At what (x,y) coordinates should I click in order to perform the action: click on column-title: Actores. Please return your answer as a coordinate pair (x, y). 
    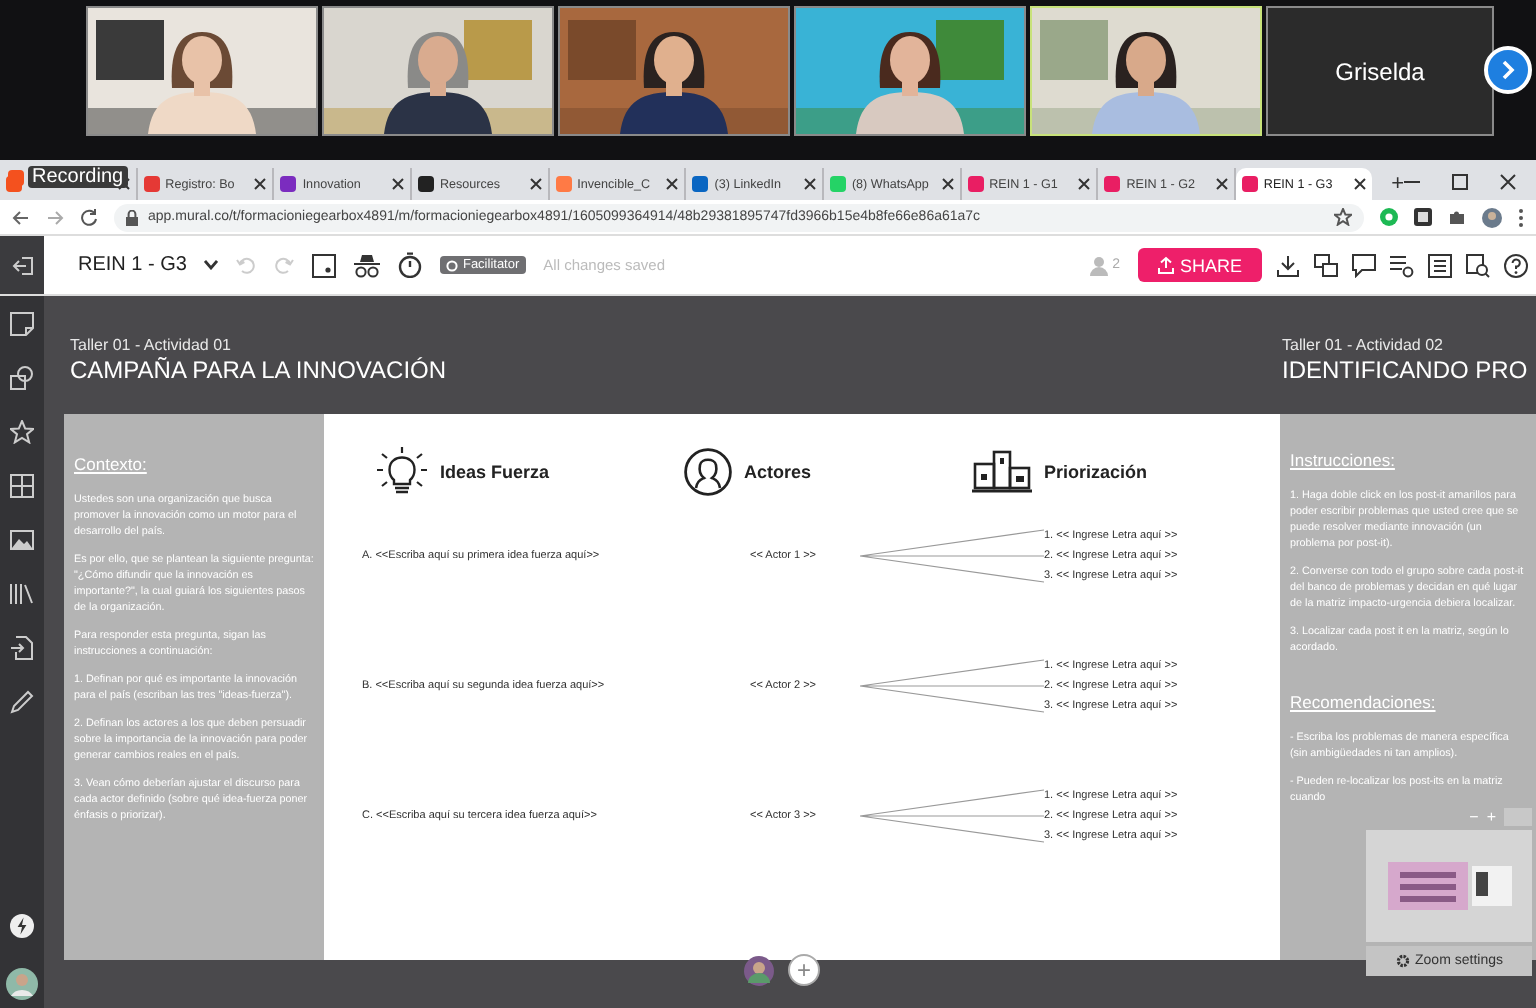
    Looking at the image, I should click on (778, 472).